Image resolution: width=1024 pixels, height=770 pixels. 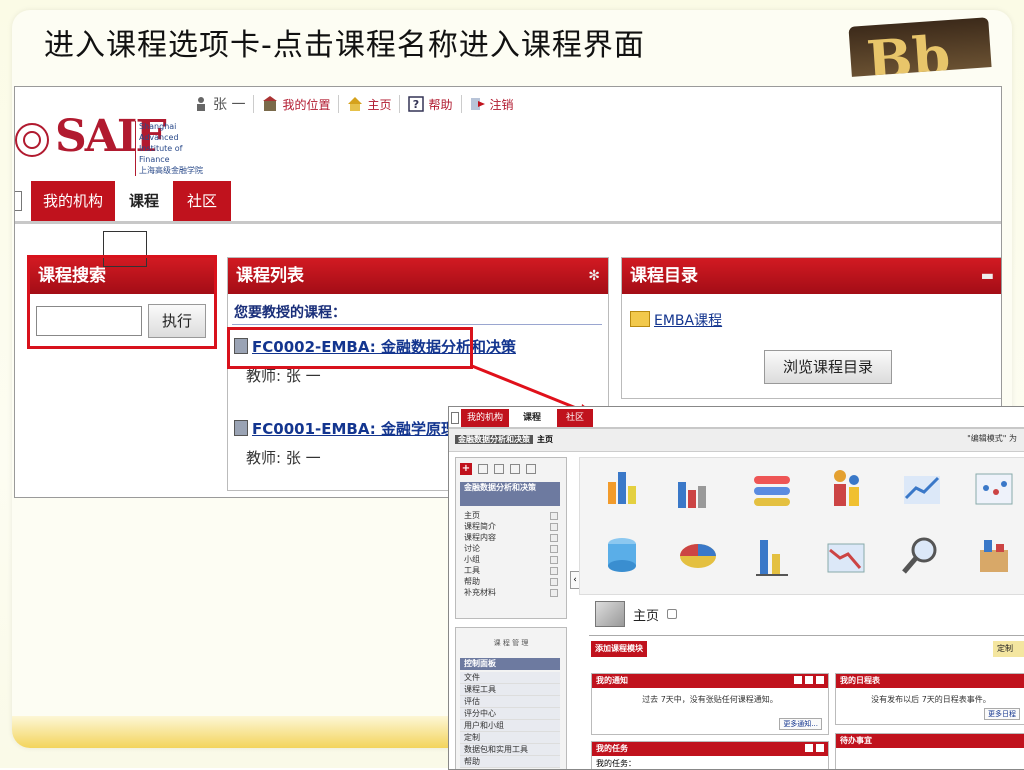 I want to click on control-panel-item: 文件, so click(x=510, y=678).